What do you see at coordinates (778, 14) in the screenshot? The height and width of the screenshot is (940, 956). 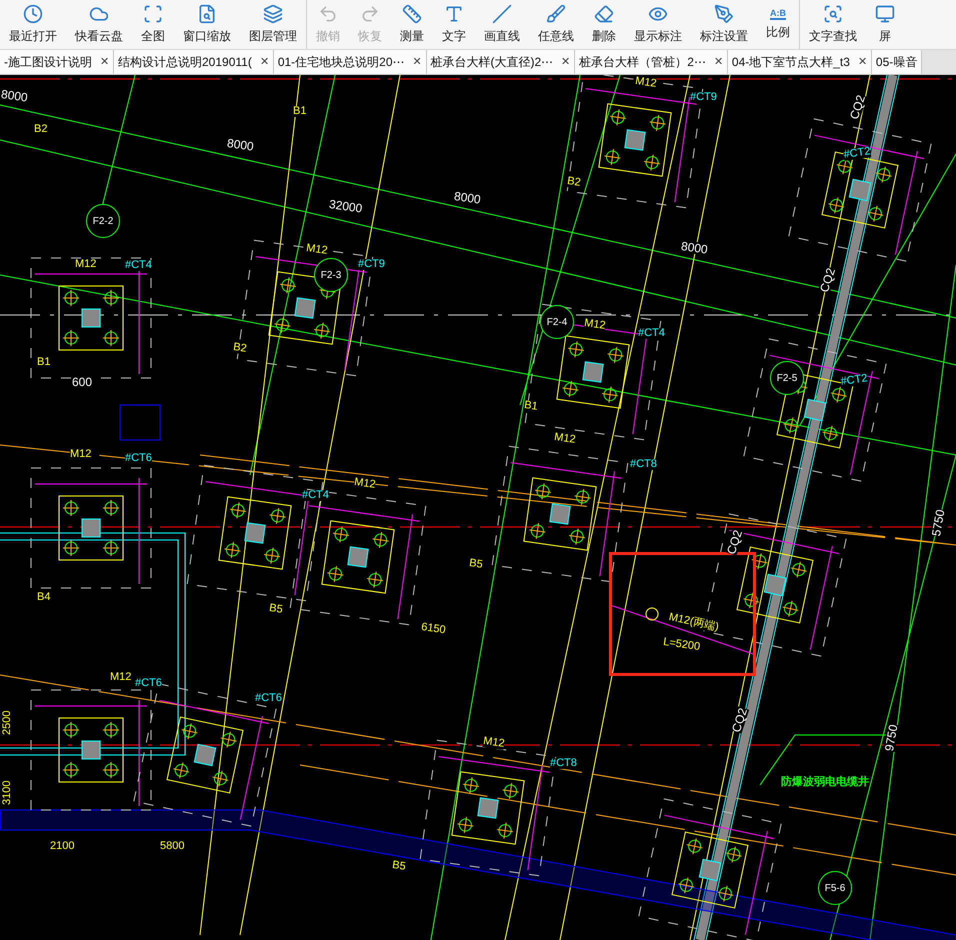 I see `ratio-glyph: A:B` at bounding box center [778, 14].